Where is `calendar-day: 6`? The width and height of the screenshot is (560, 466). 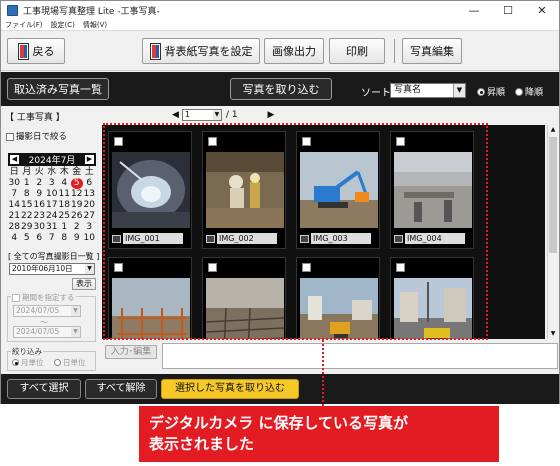 calendar-day: 6 is located at coordinates (89, 183).